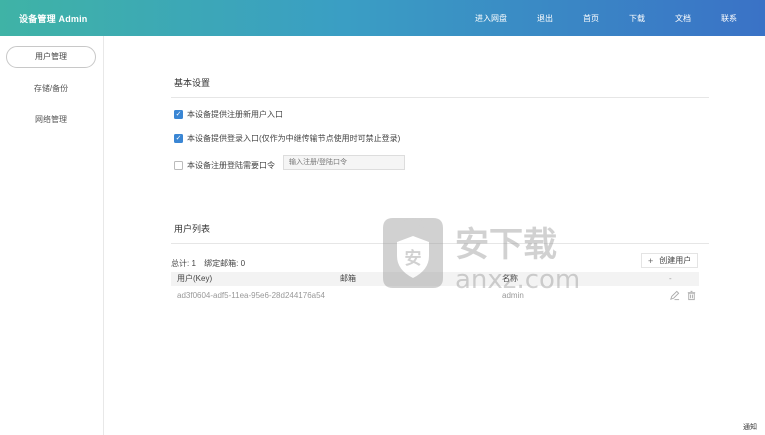  Describe the element at coordinates (615, 18) in the screenshot. I see `top-nav: 进入网盘 退出 首页 下载 文档 联系` at that location.